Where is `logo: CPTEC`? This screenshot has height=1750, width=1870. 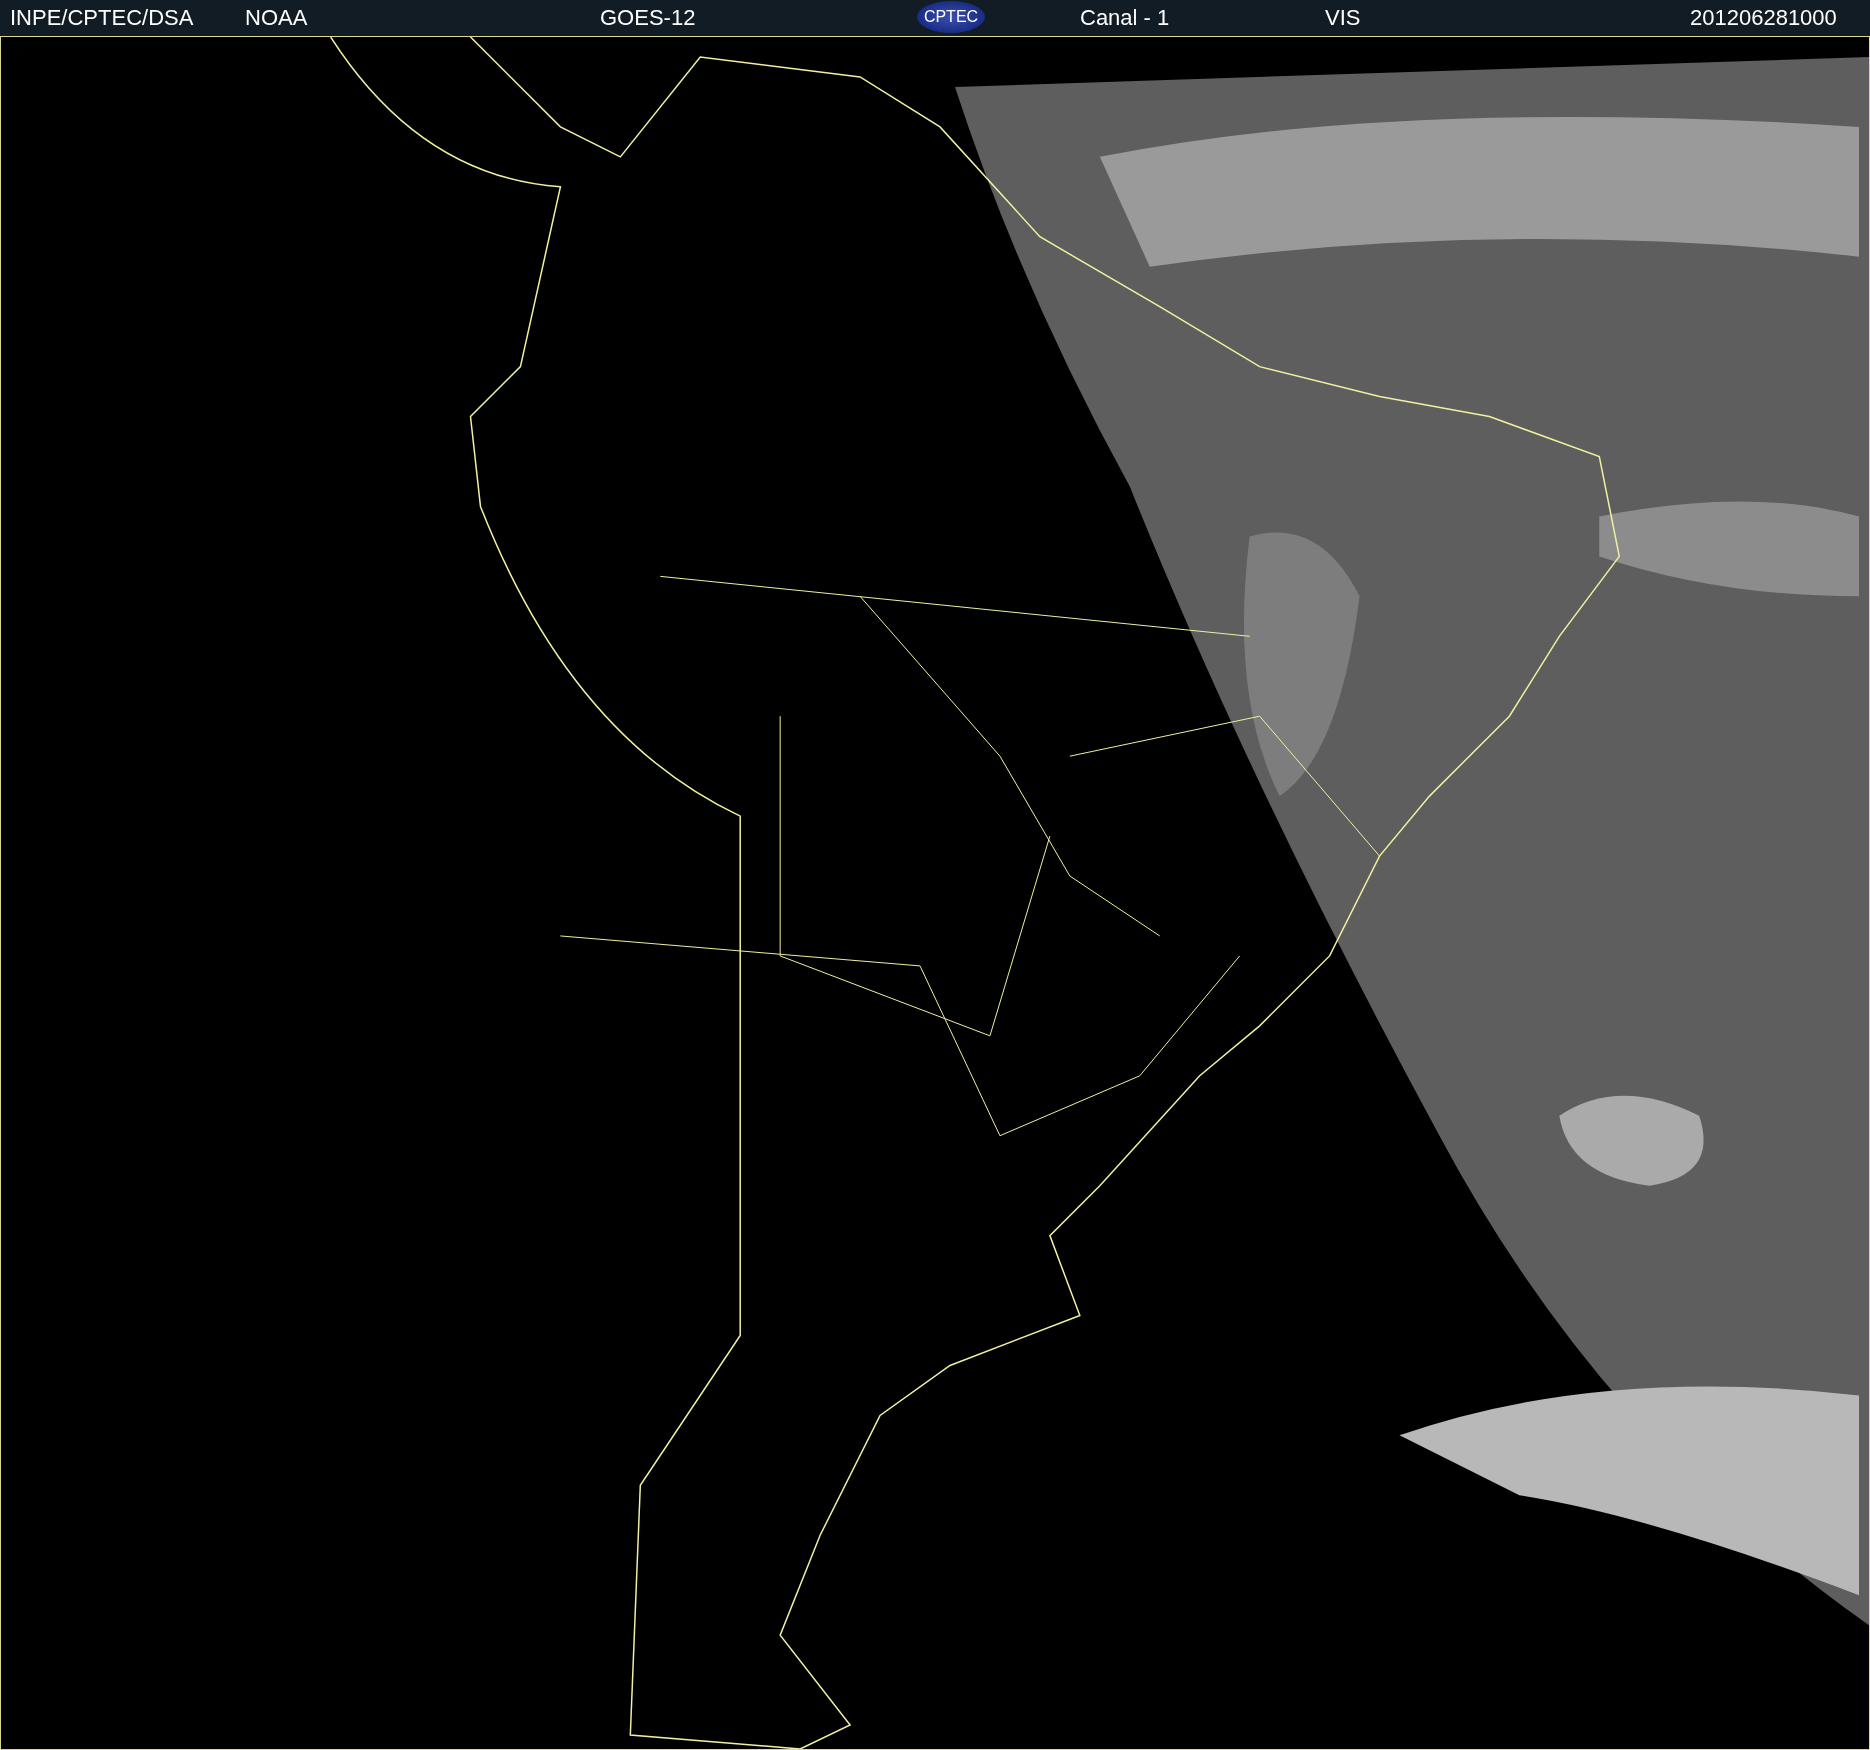
logo: CPTEC is located at coordinates (951, 17).